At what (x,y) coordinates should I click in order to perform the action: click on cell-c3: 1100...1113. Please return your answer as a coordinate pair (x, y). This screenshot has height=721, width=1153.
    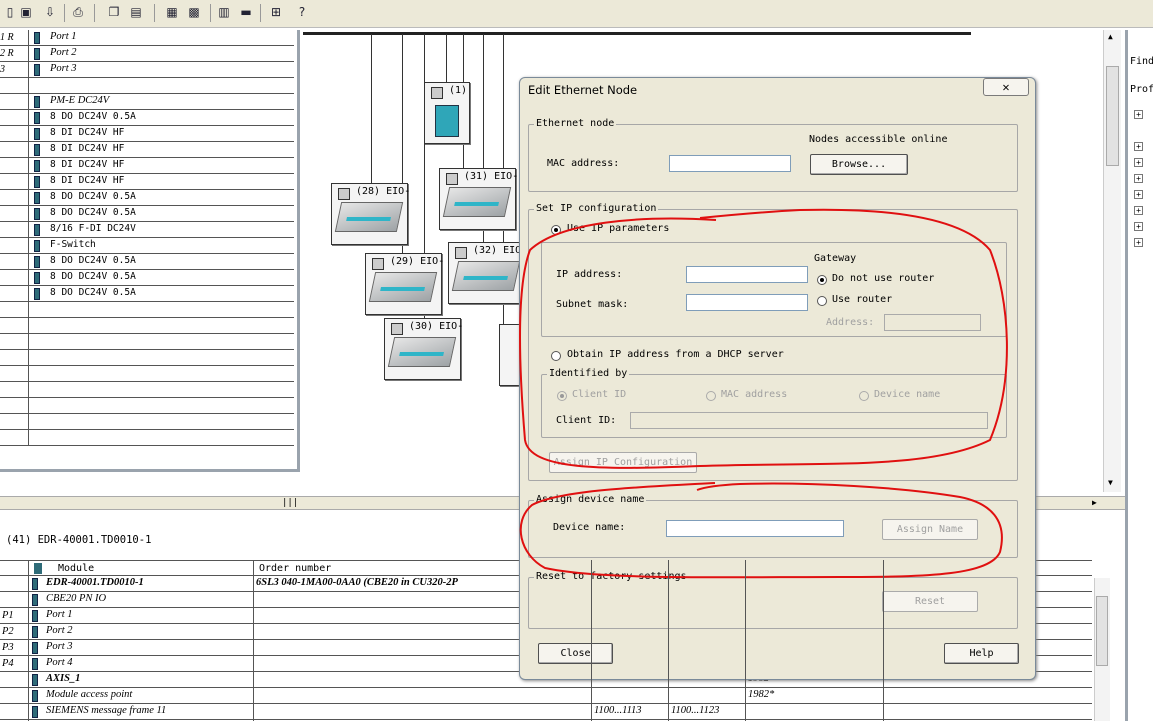
    Looking at the image, I should click on (618, 710).